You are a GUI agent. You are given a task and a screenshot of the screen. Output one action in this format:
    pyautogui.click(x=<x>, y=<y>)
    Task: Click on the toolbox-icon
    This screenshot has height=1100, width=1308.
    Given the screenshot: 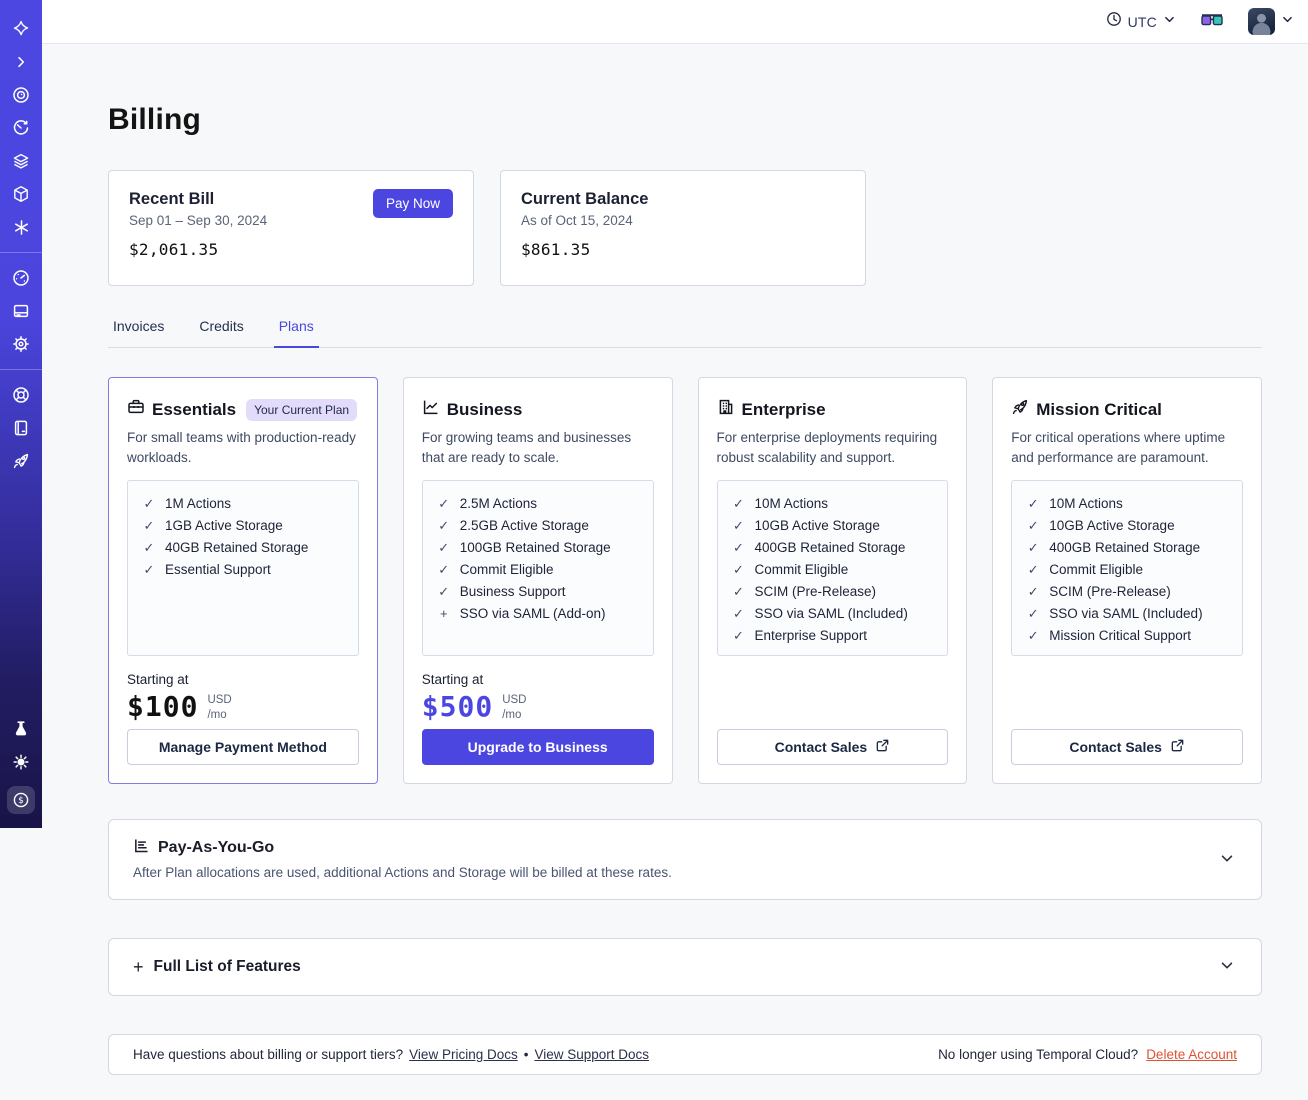 What is the action you would take?
    pyautogui.click(x=136, y=409)
    